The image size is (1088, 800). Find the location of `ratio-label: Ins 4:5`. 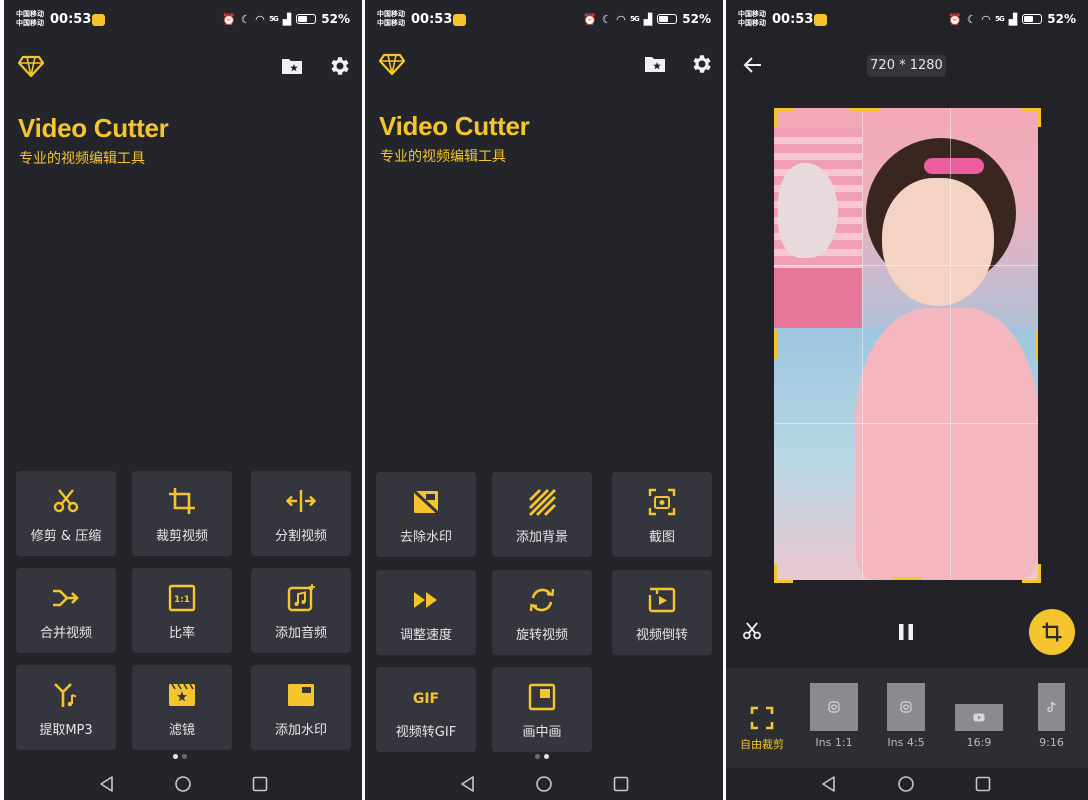

ratio-label: Ins 4:5 is located at coordinates (906, 742).